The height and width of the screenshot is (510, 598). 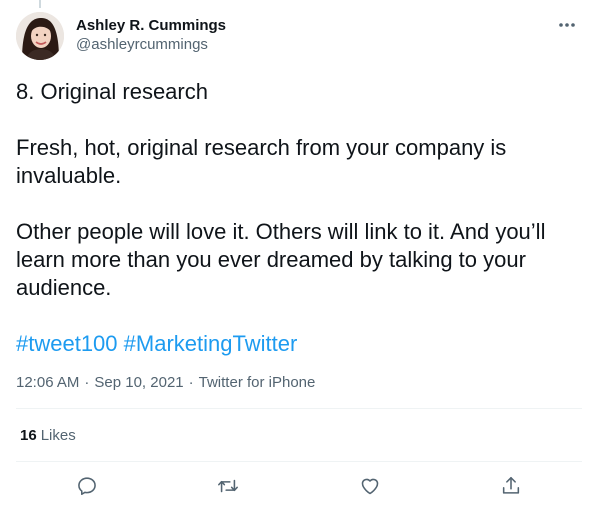 I want to click on author-display-name: Ashley R. Cummings, so click(x=151, y=26).